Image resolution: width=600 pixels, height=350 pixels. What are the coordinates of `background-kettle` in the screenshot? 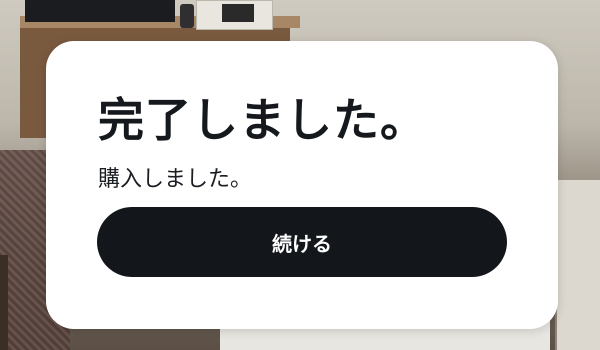 It's located at (187, 16).